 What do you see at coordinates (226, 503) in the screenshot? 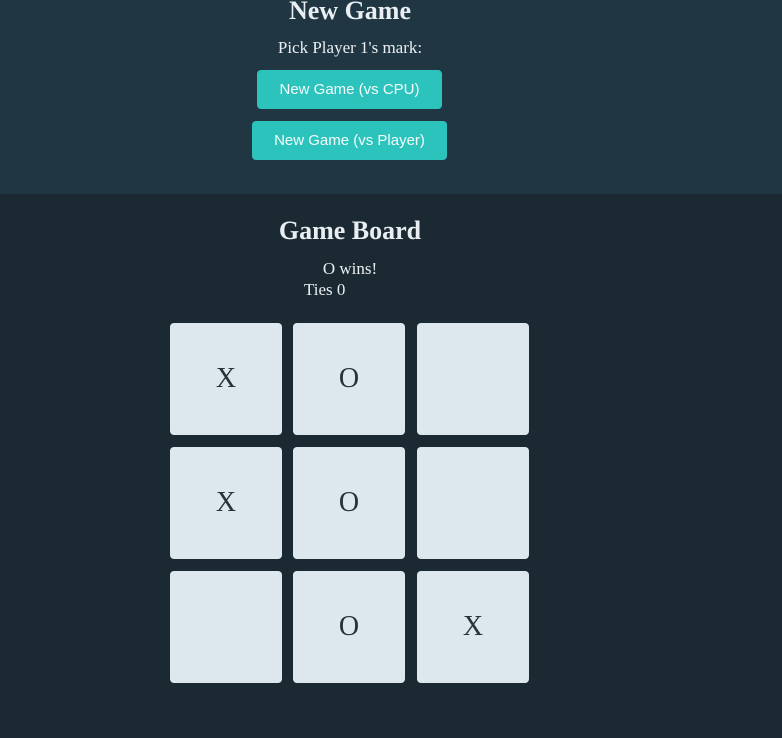
I see `board-cell-4: X` at bounding box center [226, 503].